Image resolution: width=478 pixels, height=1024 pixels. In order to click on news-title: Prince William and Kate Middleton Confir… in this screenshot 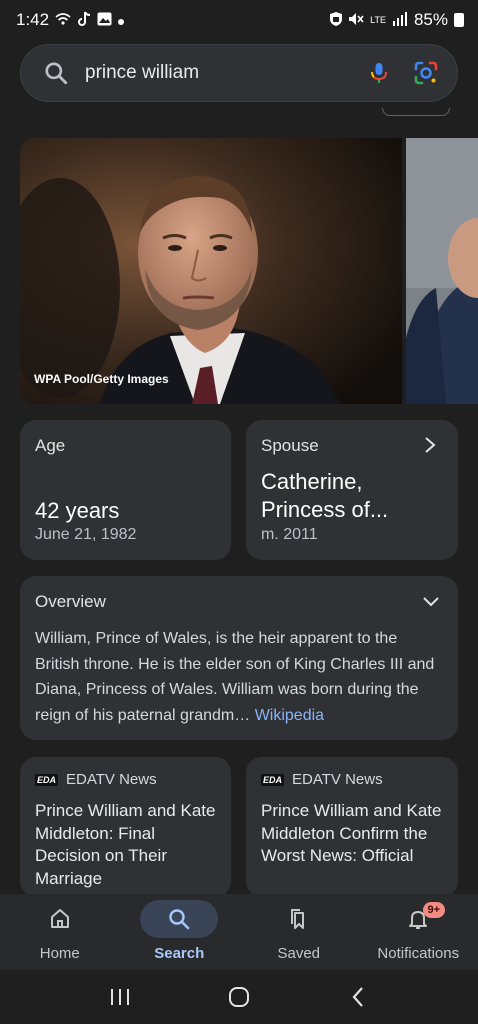, I will do `click(351, 833)`.